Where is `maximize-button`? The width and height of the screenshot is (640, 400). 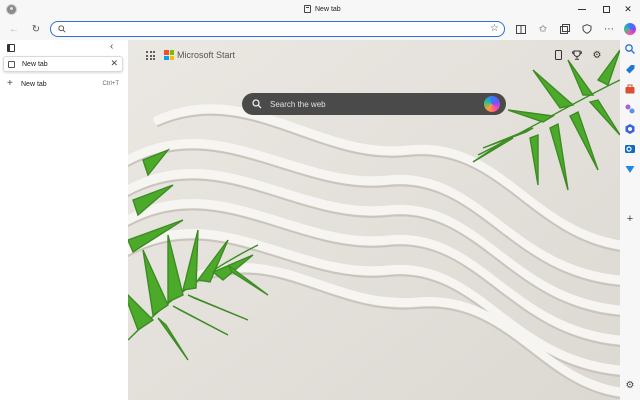 maximize-button is located at coordinates (606, 9).